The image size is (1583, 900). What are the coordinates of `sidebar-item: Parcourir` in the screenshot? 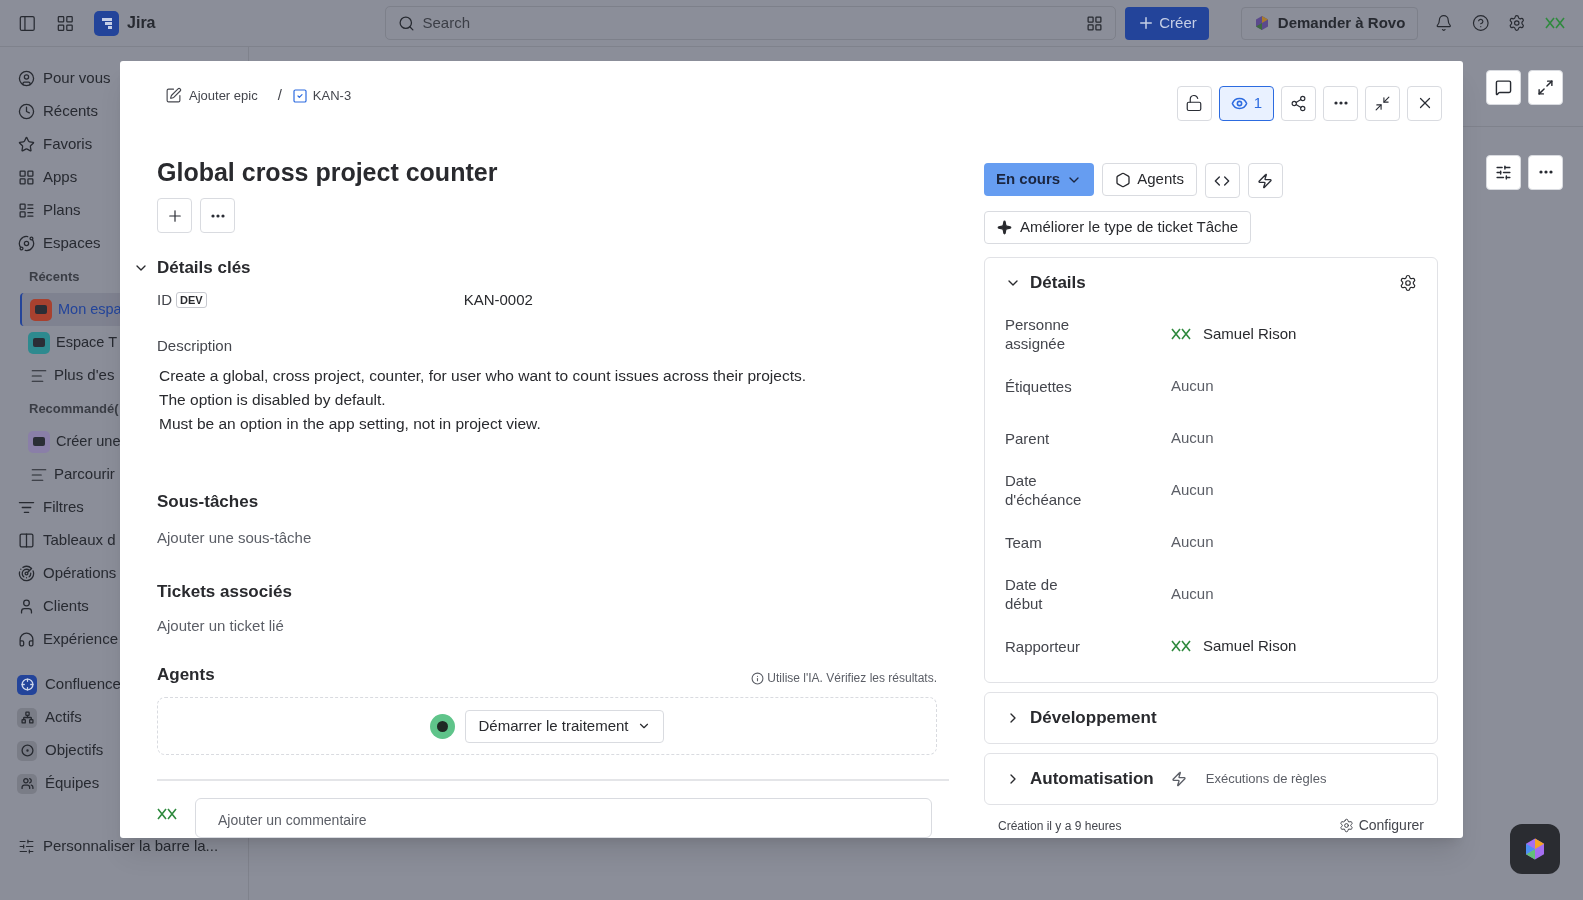 It's located at (72, 474).